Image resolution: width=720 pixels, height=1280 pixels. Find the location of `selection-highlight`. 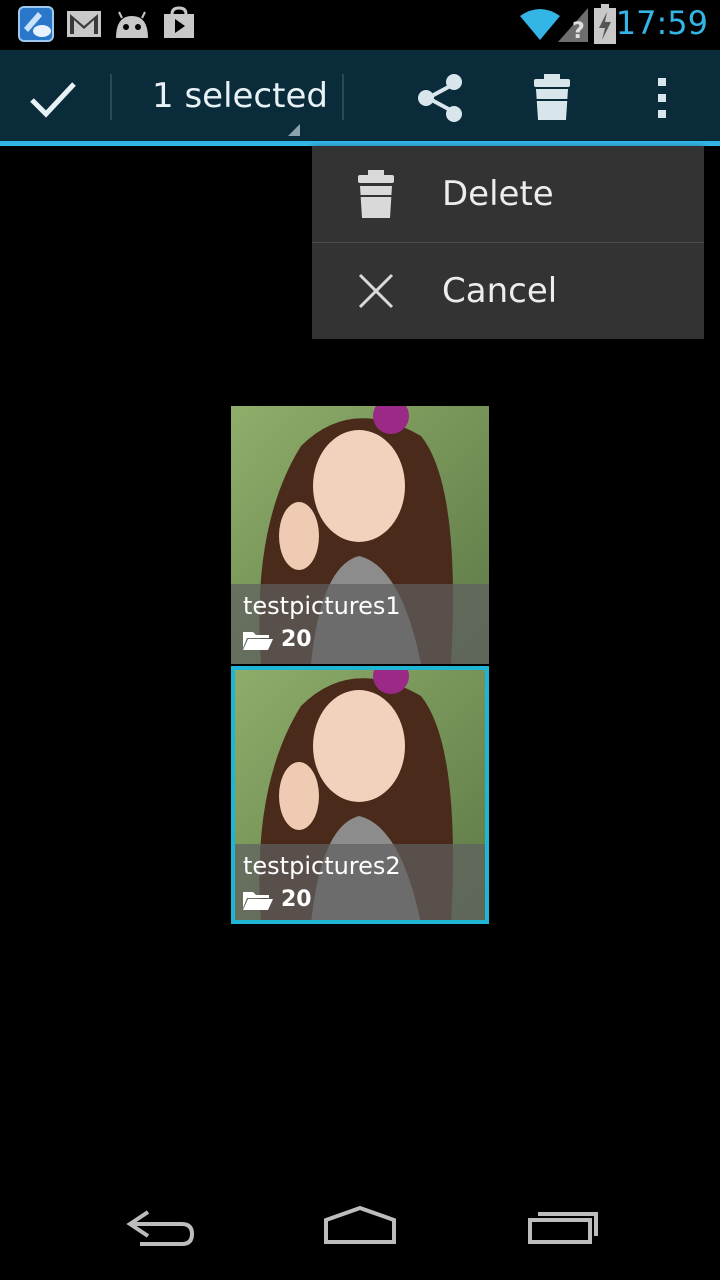

selection-highlight is located at coordinates (360, 795).